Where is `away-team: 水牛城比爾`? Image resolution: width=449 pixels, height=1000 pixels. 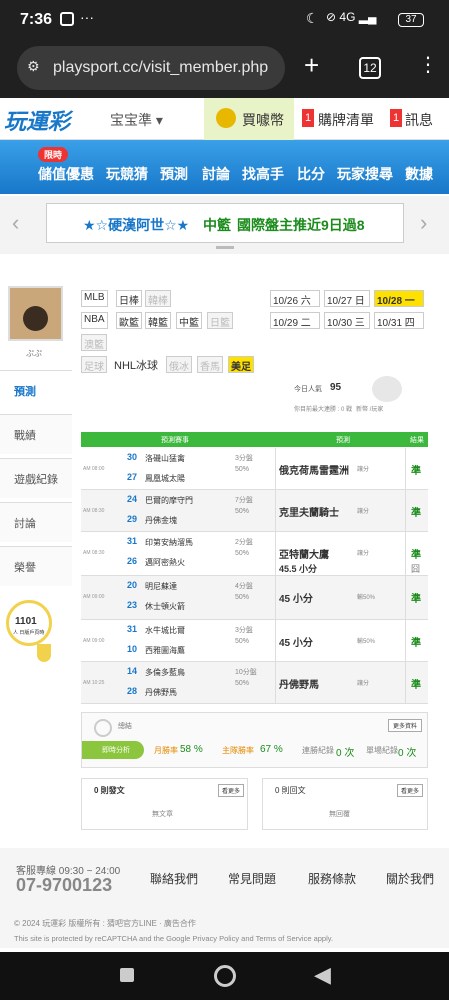
away-team: 水牛城比爾 is located at coordinates (165, 630).